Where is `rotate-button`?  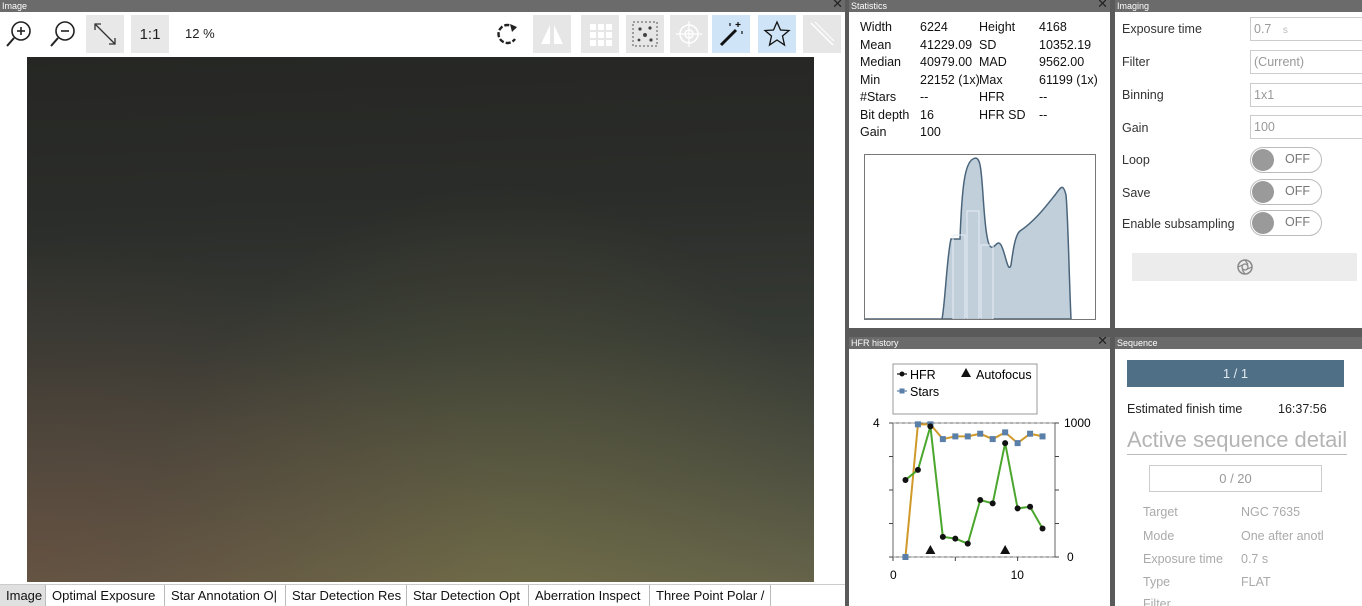
rotate-button is located at coordinates (508, 34).